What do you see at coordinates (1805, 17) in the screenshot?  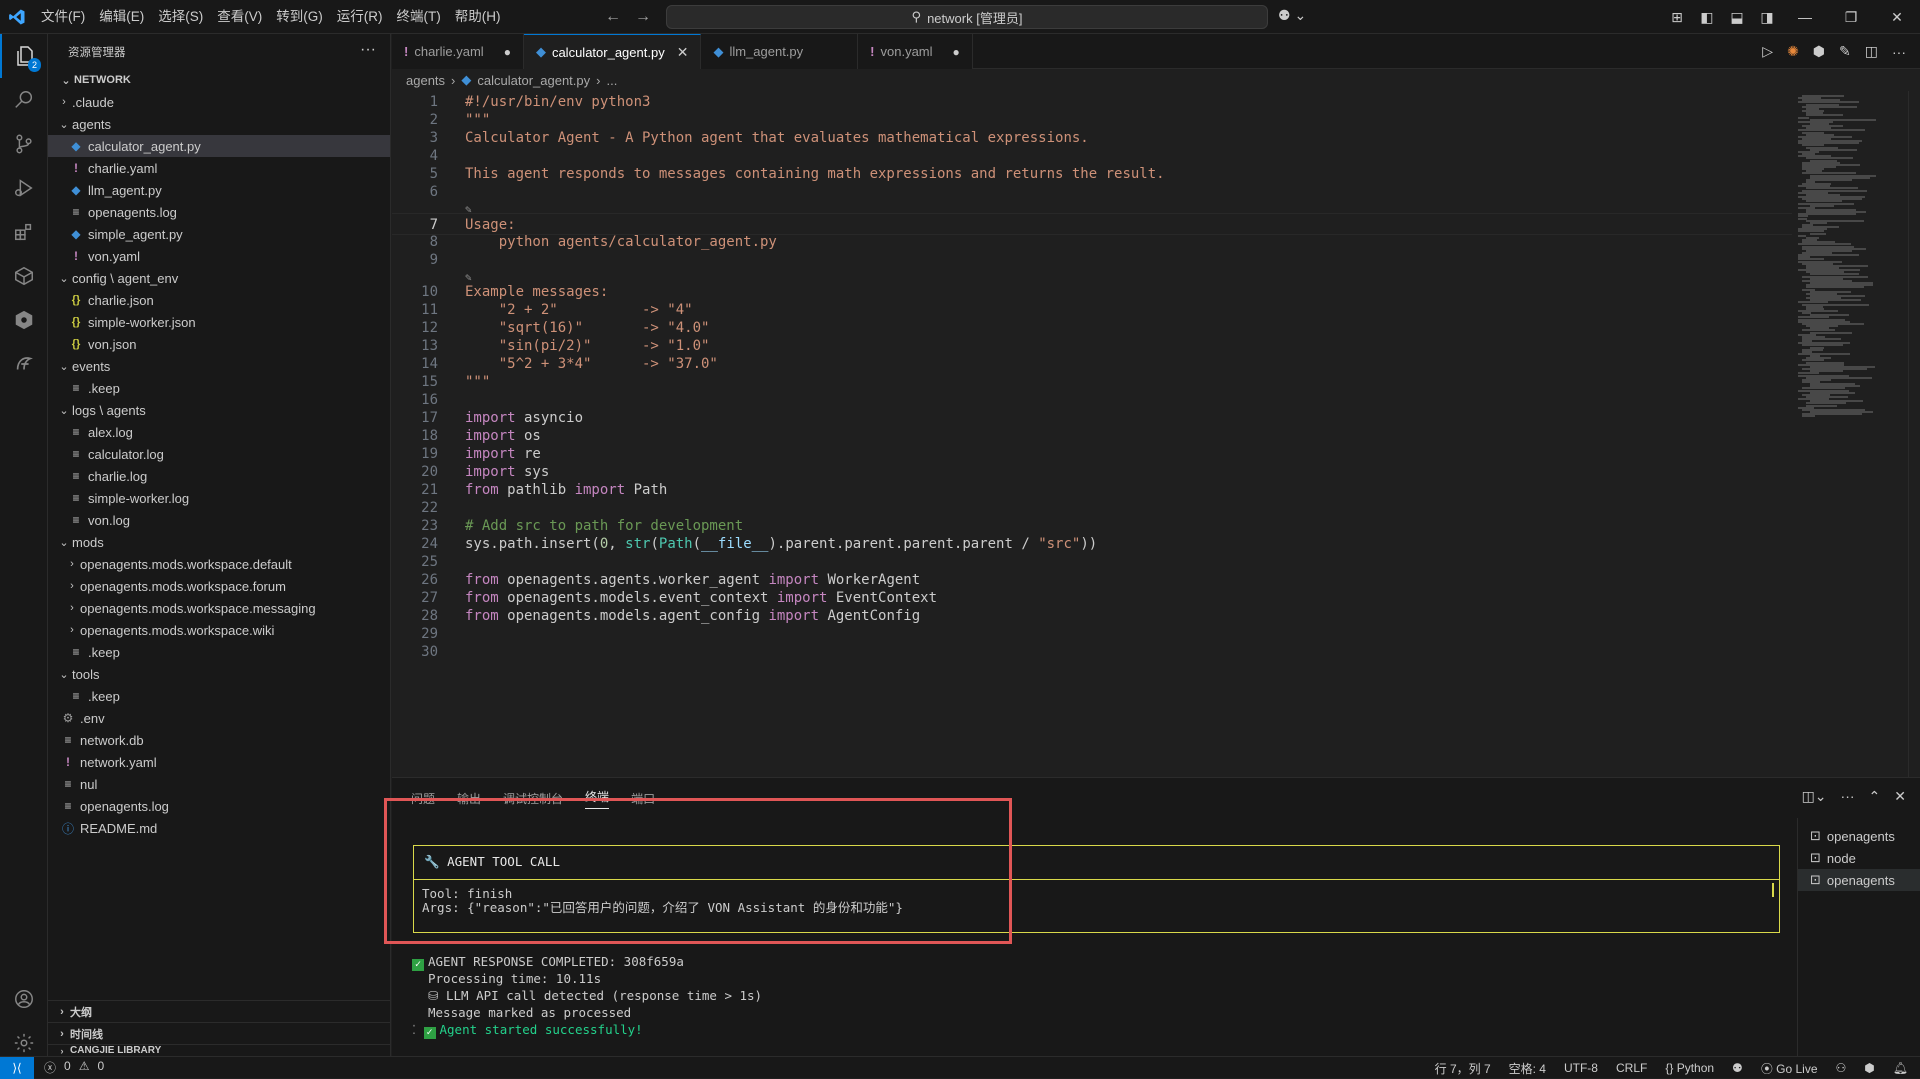 I see `minimize-icon: —` at bounding box center [1805, 17].